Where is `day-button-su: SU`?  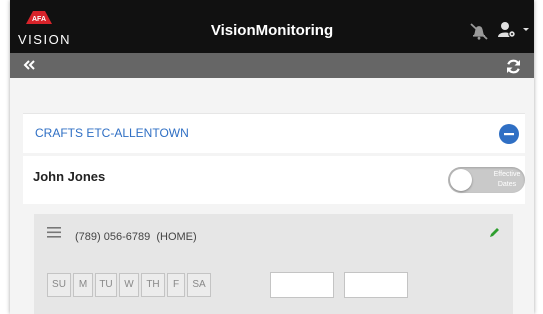
day-button-su: SU is located at coordinates (59, 285).